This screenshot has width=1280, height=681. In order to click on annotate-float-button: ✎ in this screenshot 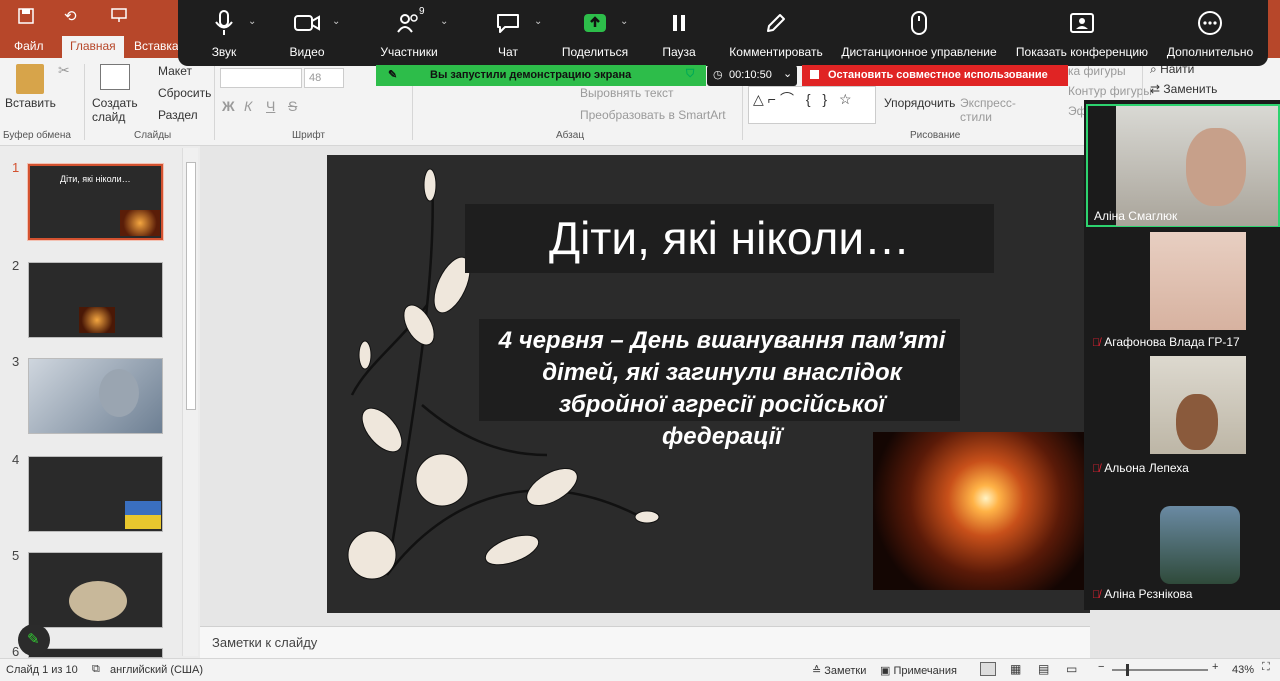, I will do `click(34, 640)`.